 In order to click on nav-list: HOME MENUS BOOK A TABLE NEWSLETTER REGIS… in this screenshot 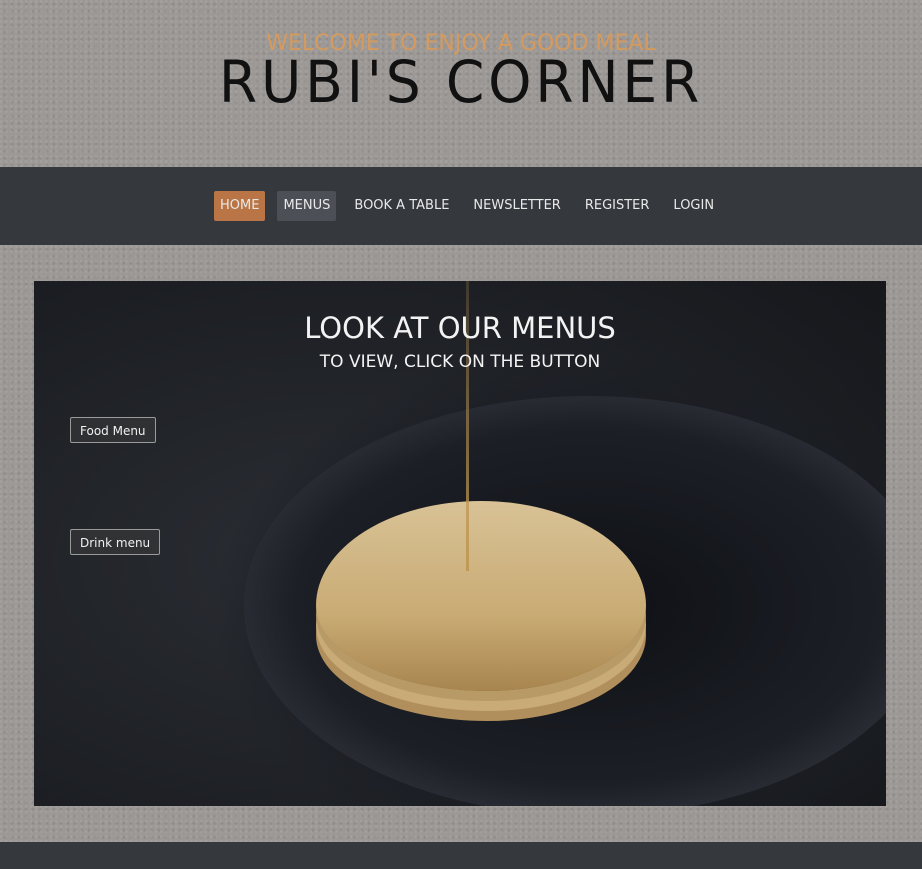, I will do `click(473, 206)`.